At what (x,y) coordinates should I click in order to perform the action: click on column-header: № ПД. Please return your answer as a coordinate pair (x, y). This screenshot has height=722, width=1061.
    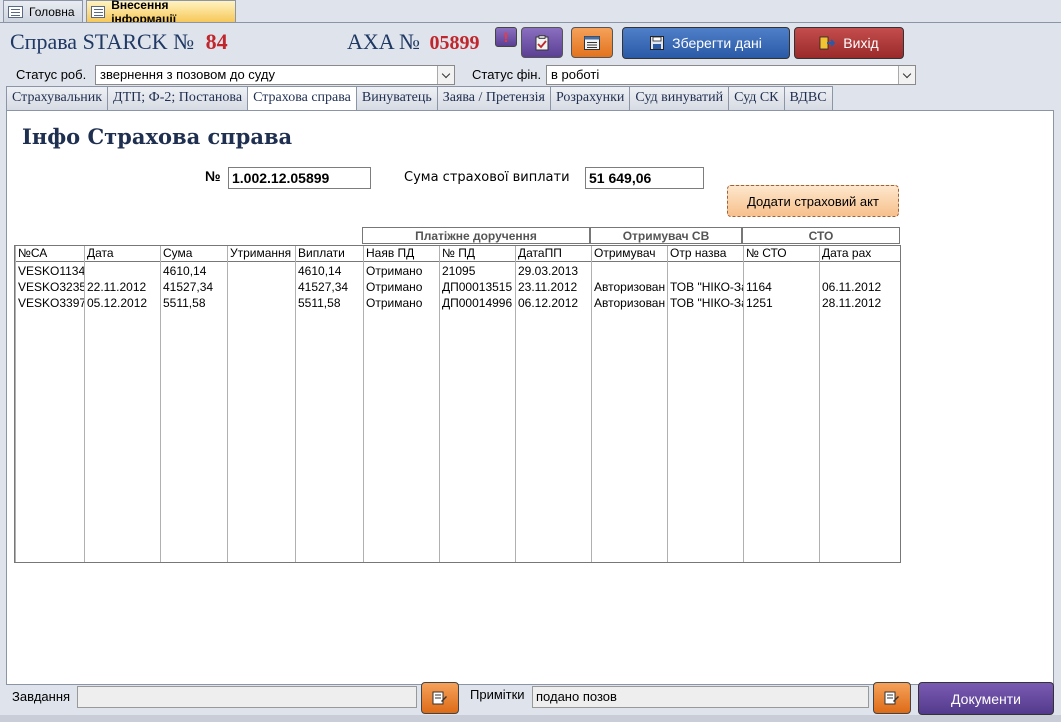
    Looking at the image, I should click on (477, 253).